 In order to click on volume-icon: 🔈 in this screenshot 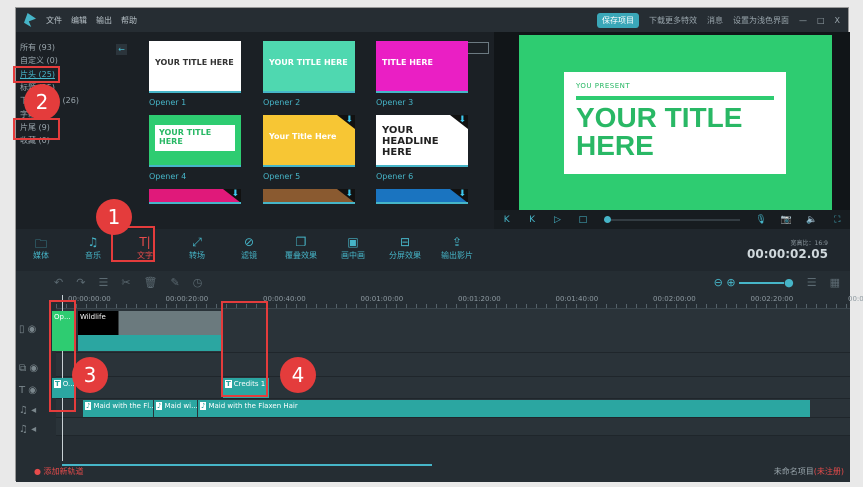, I will do `click(811, 220)`.